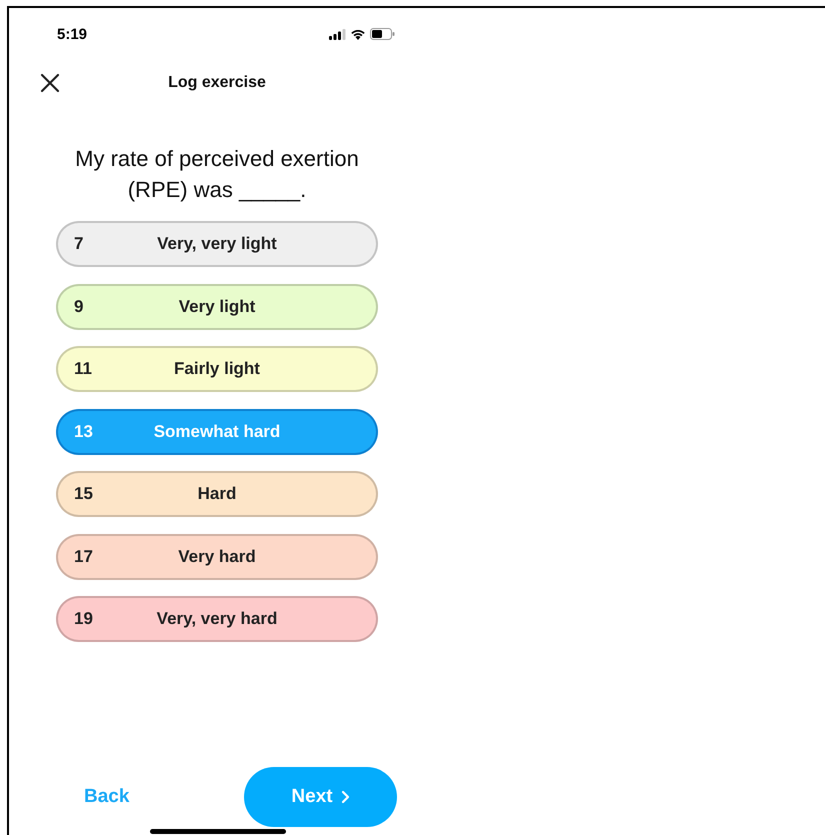 The height and width of the screenshot is (835, 825). I want to click on rpe-option: 17 Very hard, so click(217, 557).